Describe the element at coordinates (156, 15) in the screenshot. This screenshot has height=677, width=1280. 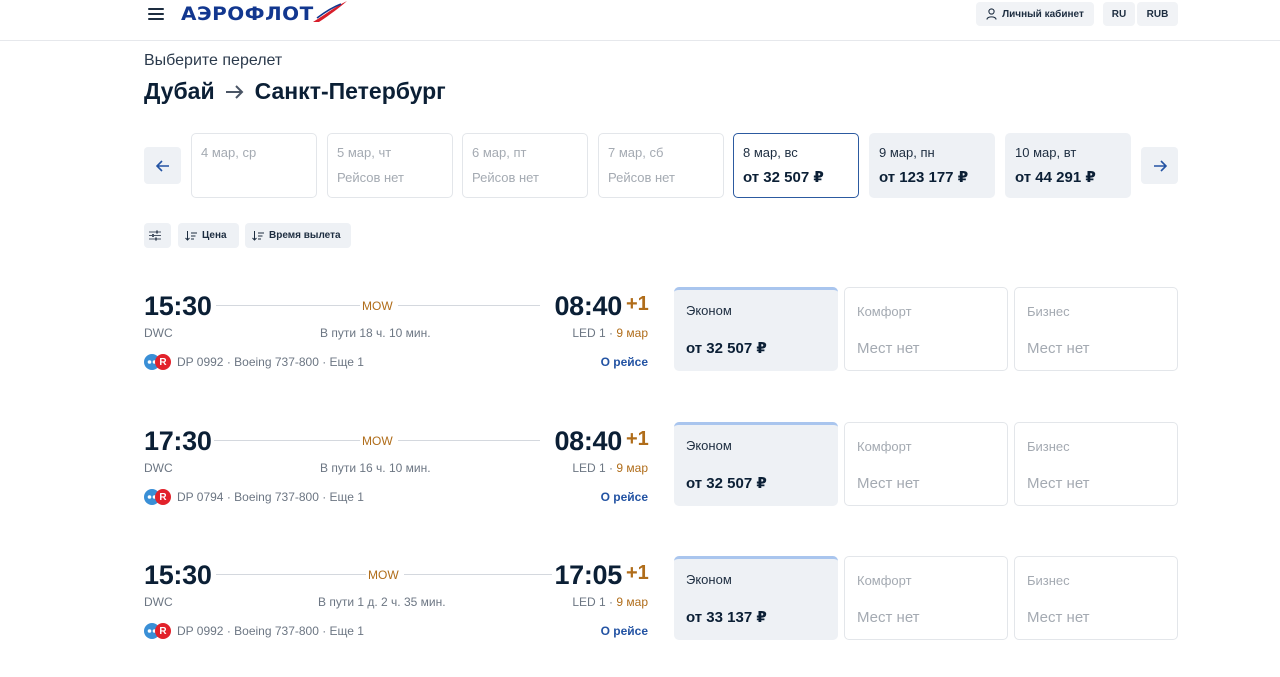
I see `menu-icon` at that location.